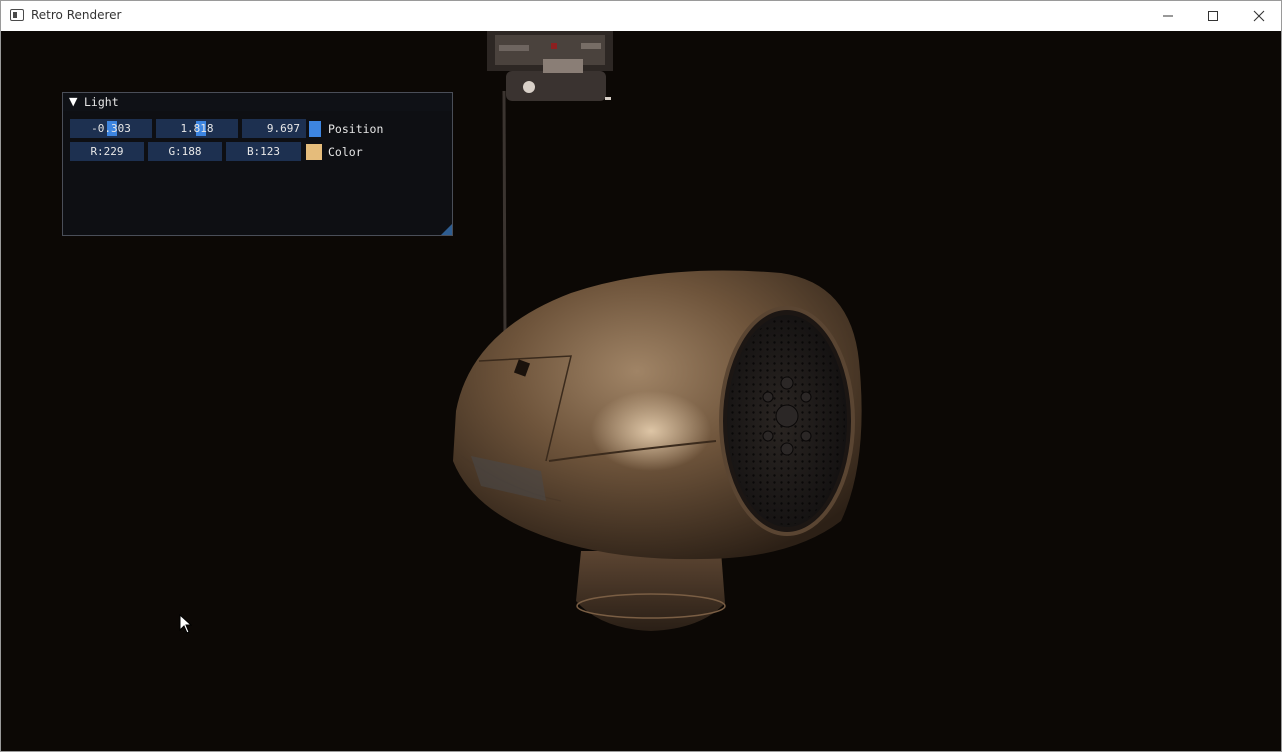 The width and height of the screenshot is (1282, 752). I want to click on close-button, so click(1258, 16).